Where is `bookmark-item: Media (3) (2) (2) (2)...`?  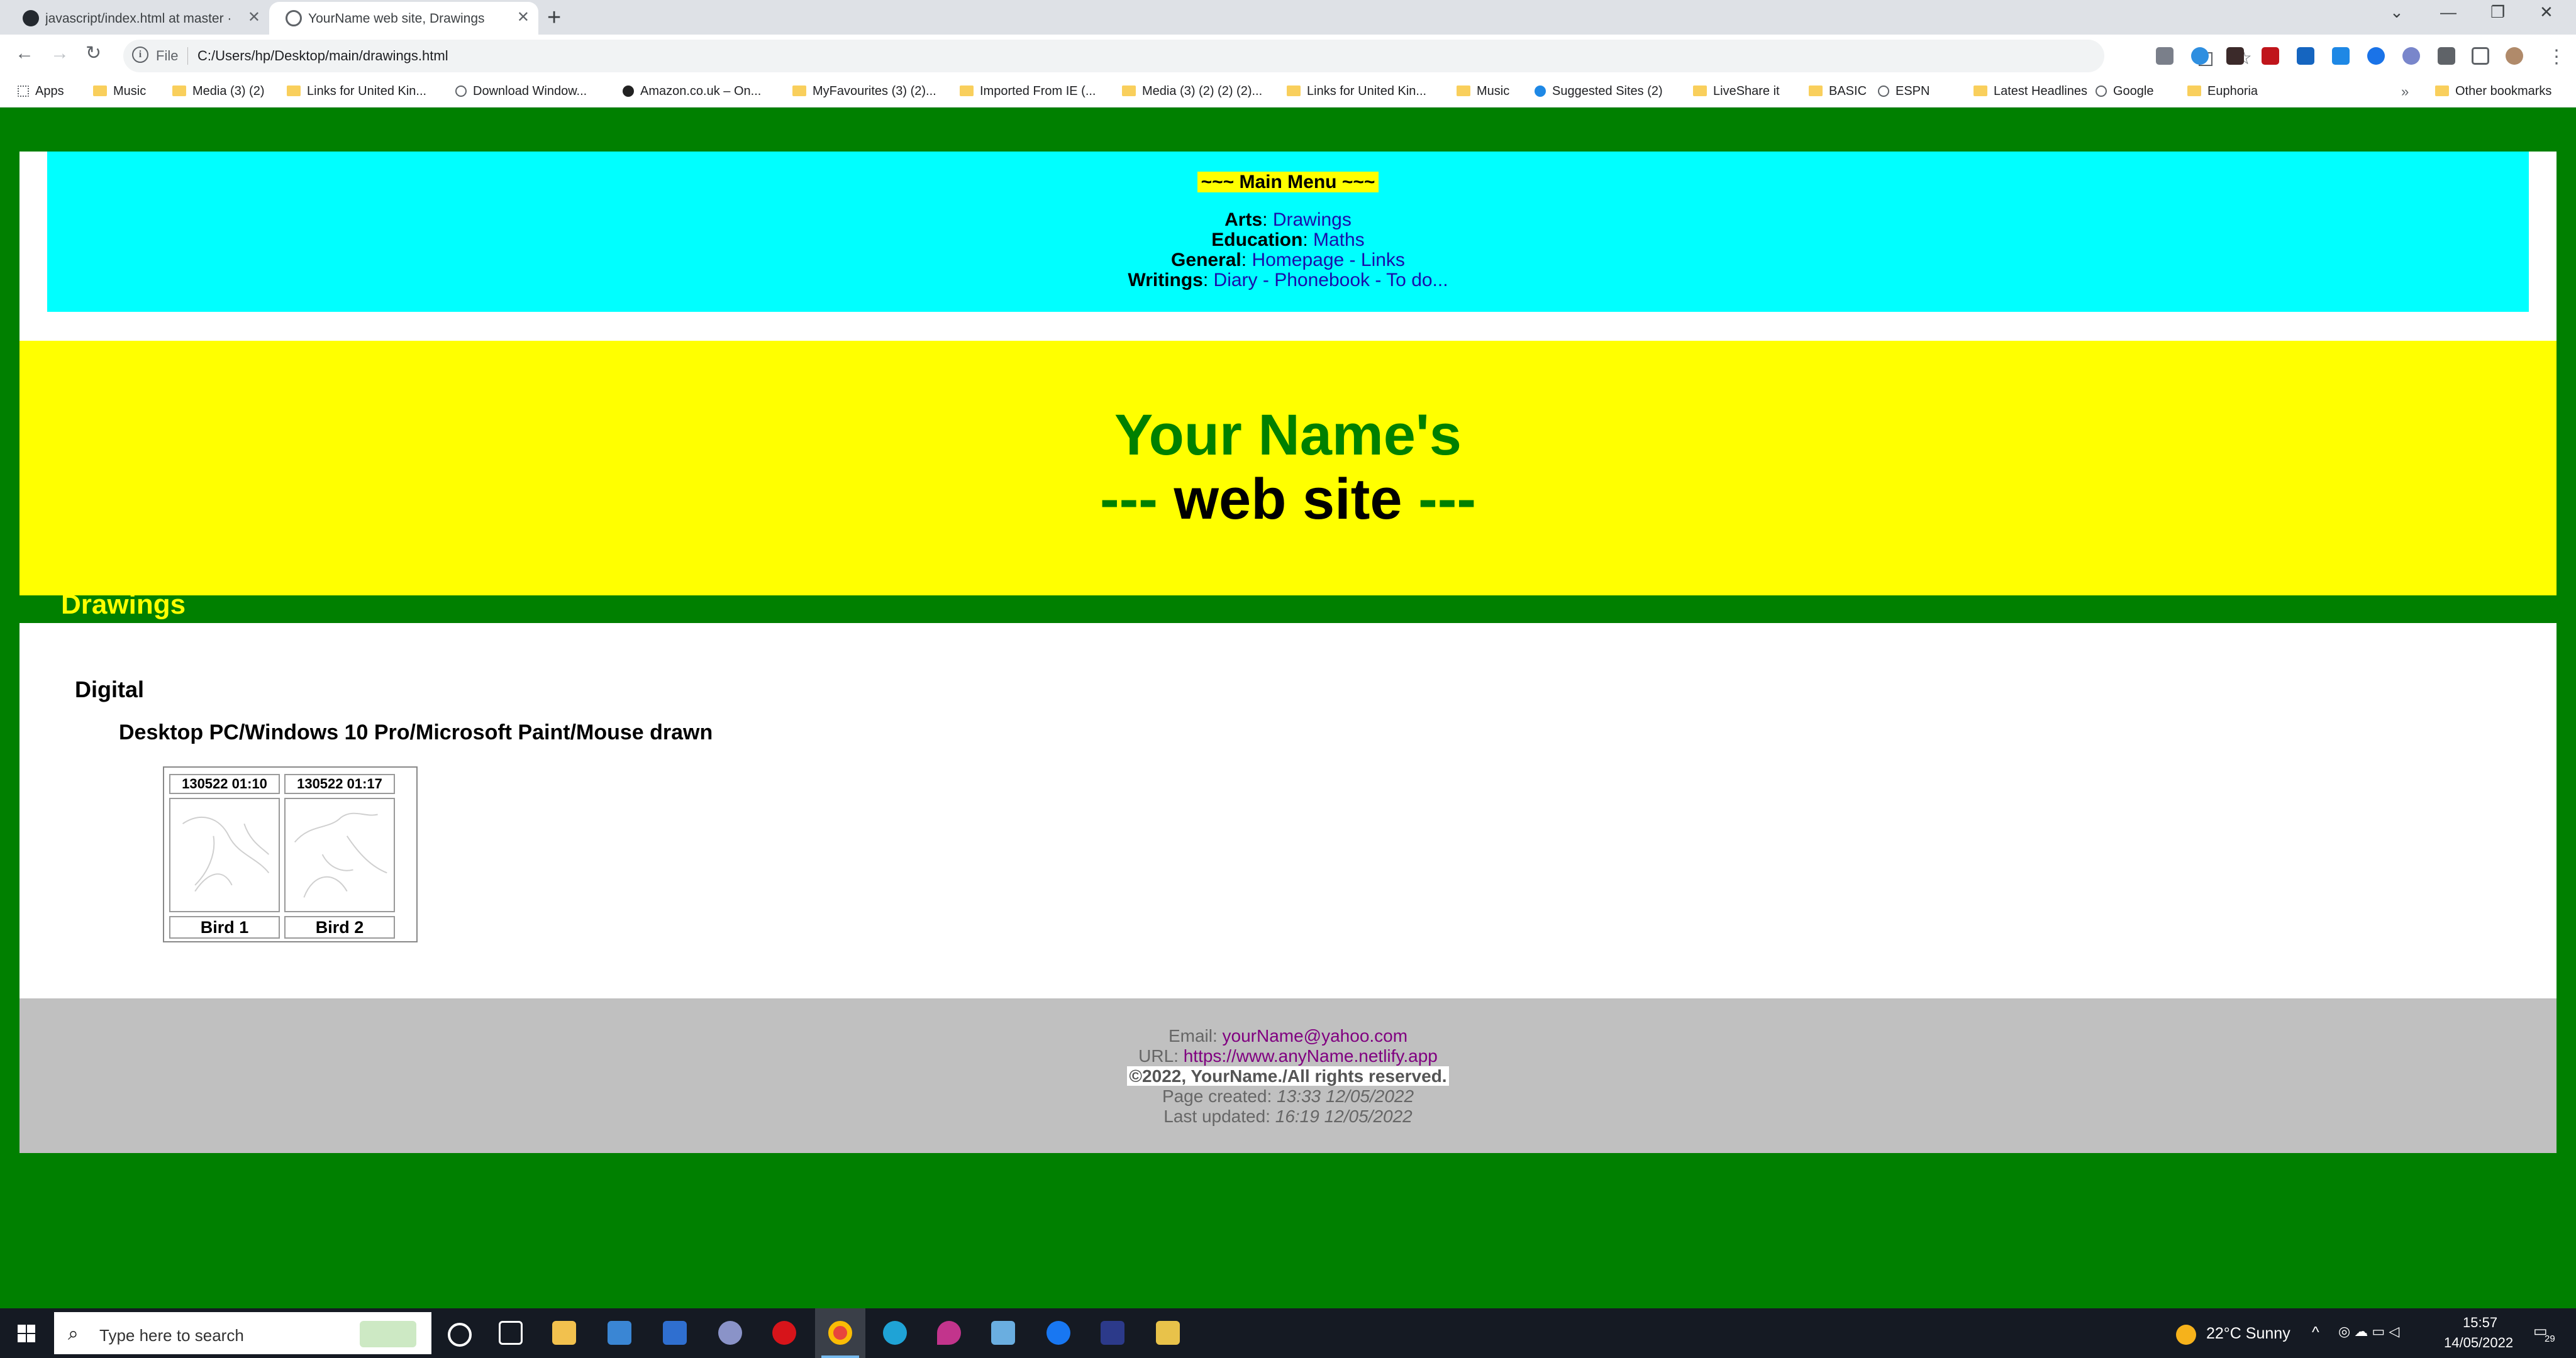
bookmark-item: Media (3) (2) (2) (2)... is located at coordinates (1192, 91).